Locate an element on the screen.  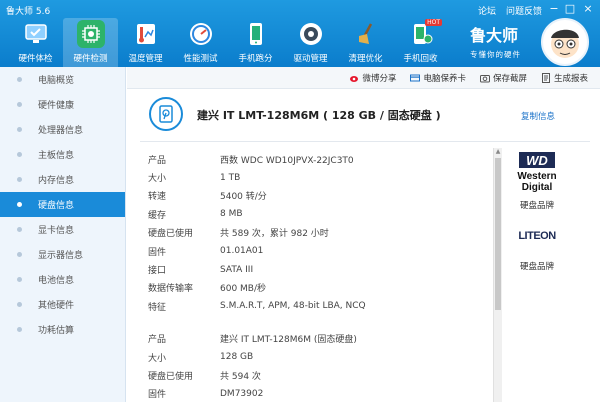
tool-label: 电脑保养卡 is located at coordinates (444, 78).